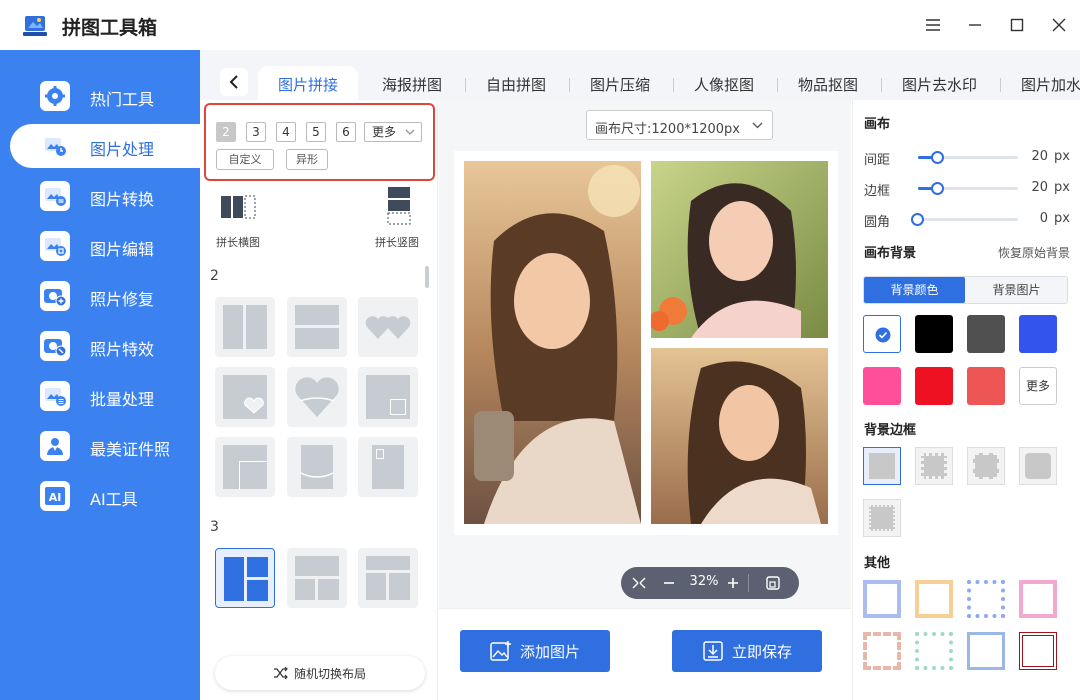 This screenshot has width=1080, height=700. Describe the element at coordinates (882, 599) in the screenshot. I see `decor-frame-blue` at that location.